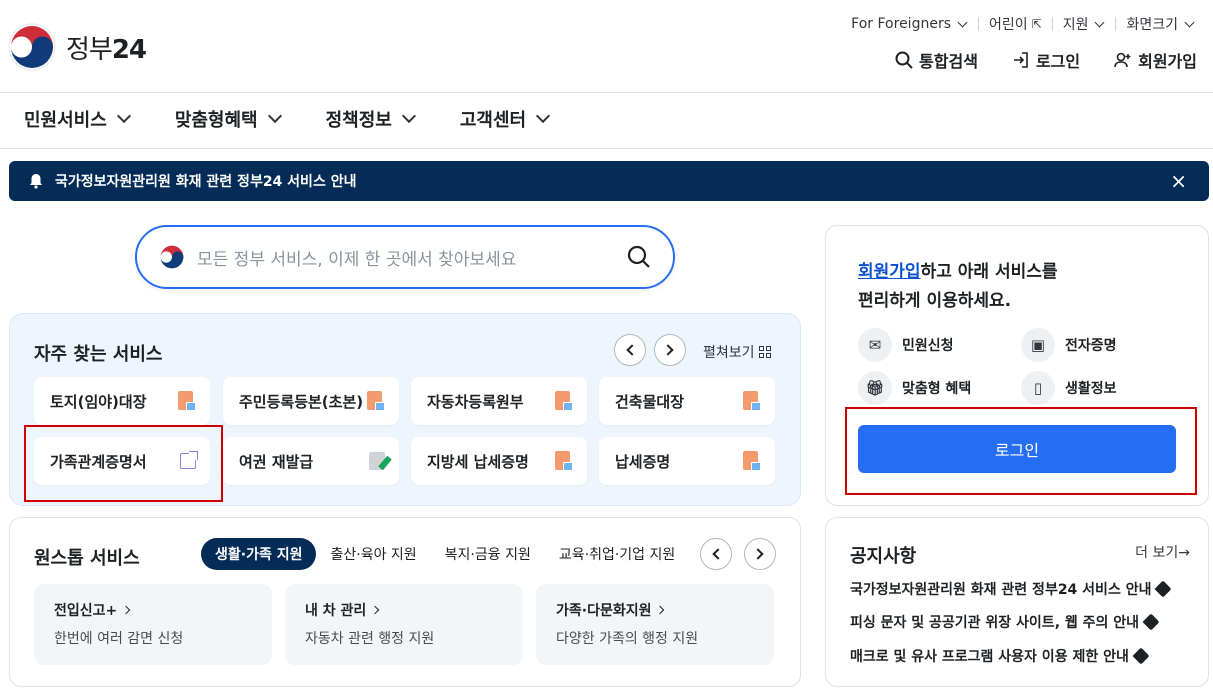  What do you see at coordinates (87, 558) in the screenshot?
I see `section-title: 원스톱 서비스` at bounding box center [87, 558].